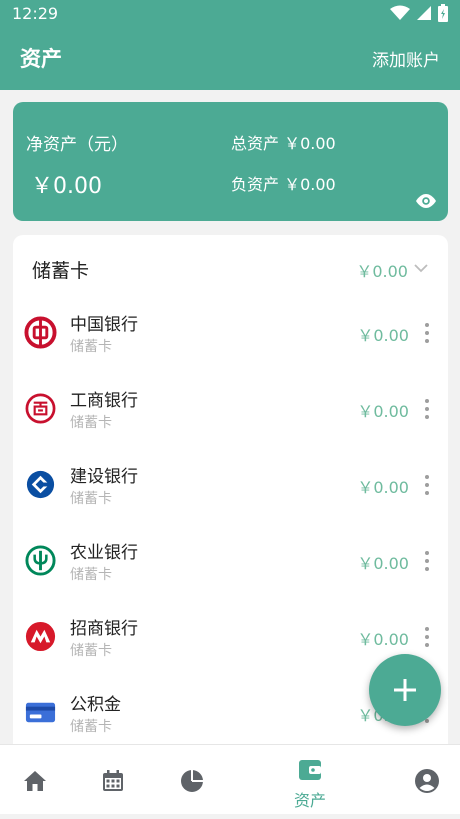 The width and height of the screenshot is (460, 819). I want to click on status-time: 12:29, so click(35, 13).